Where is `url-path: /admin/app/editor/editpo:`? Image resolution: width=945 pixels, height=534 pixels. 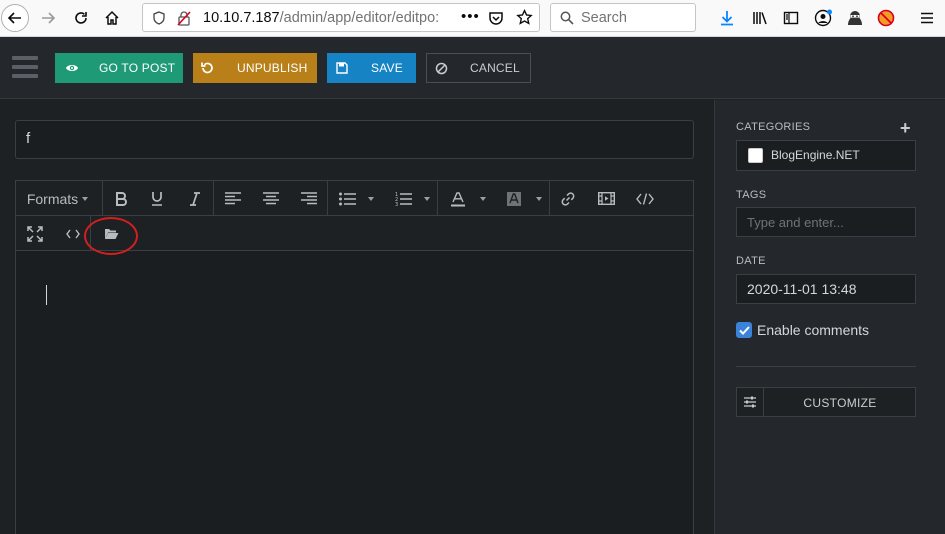 url-path: /admin/app/editor/editpo: is located at coordinates (359, 18).